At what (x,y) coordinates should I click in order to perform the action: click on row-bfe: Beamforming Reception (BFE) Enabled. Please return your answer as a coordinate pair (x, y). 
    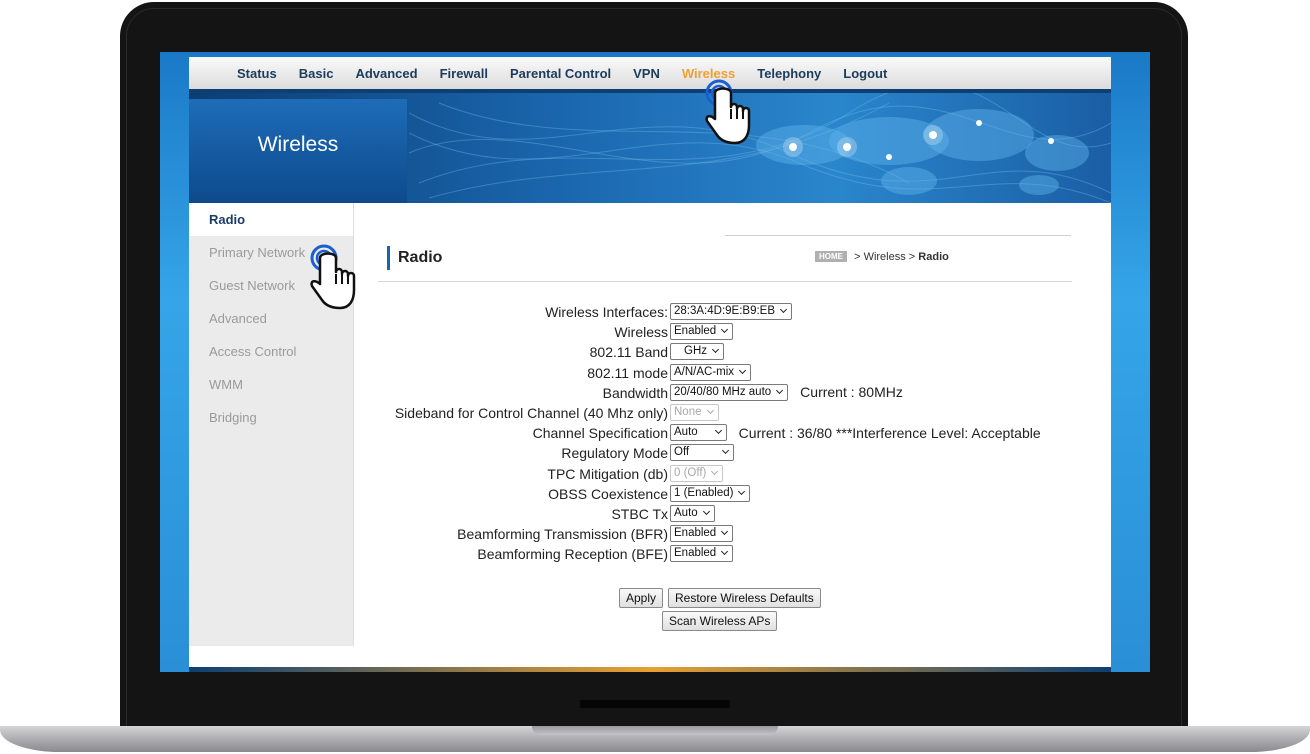
    Looking at the image, I should click on (732, 555).